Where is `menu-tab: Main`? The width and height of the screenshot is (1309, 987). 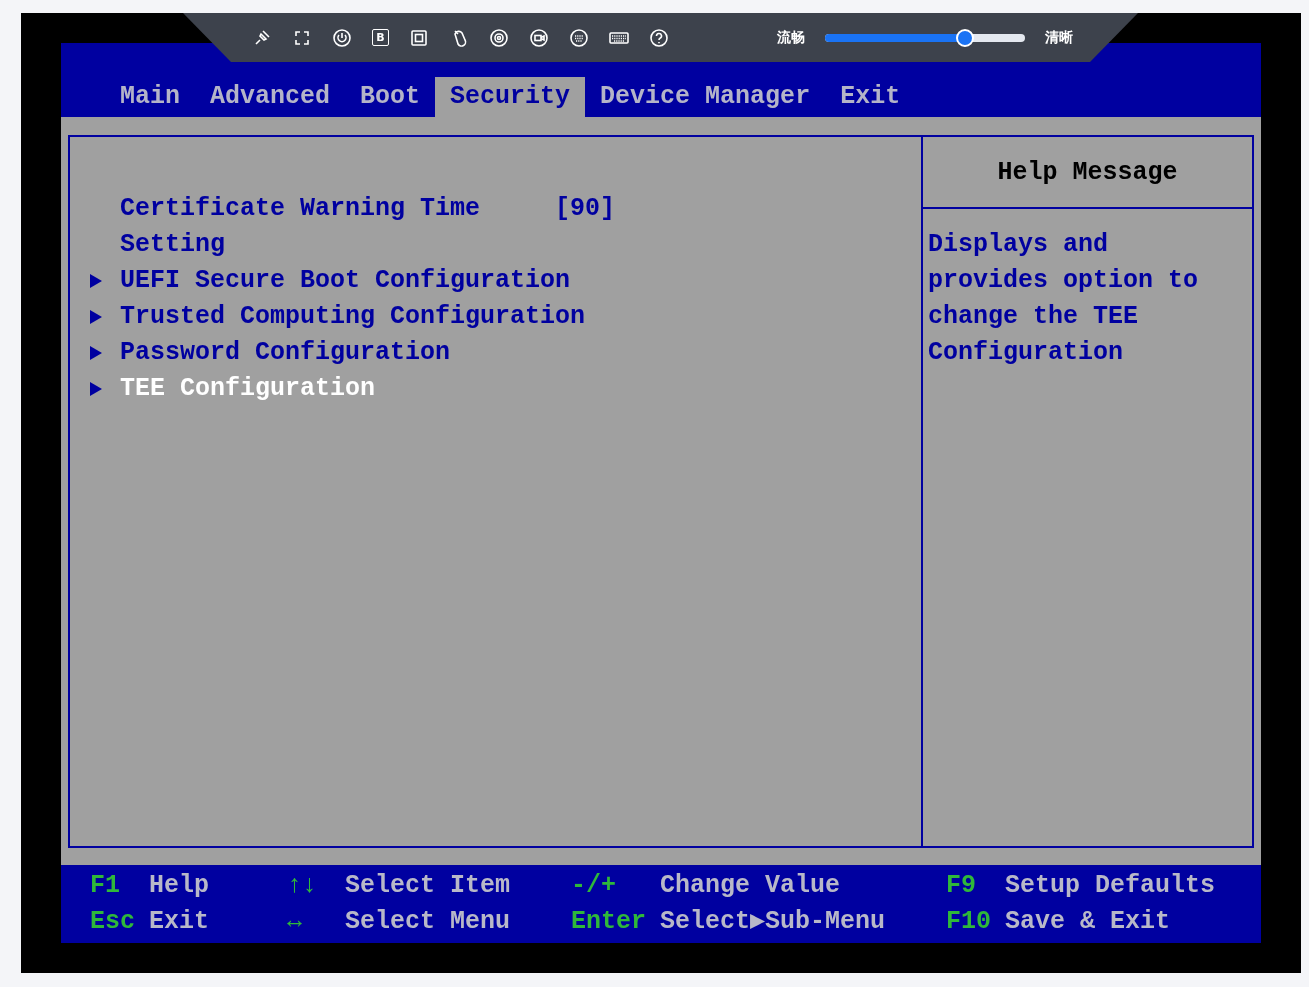
menu-tab: Main is located at coordinates (150, 97).